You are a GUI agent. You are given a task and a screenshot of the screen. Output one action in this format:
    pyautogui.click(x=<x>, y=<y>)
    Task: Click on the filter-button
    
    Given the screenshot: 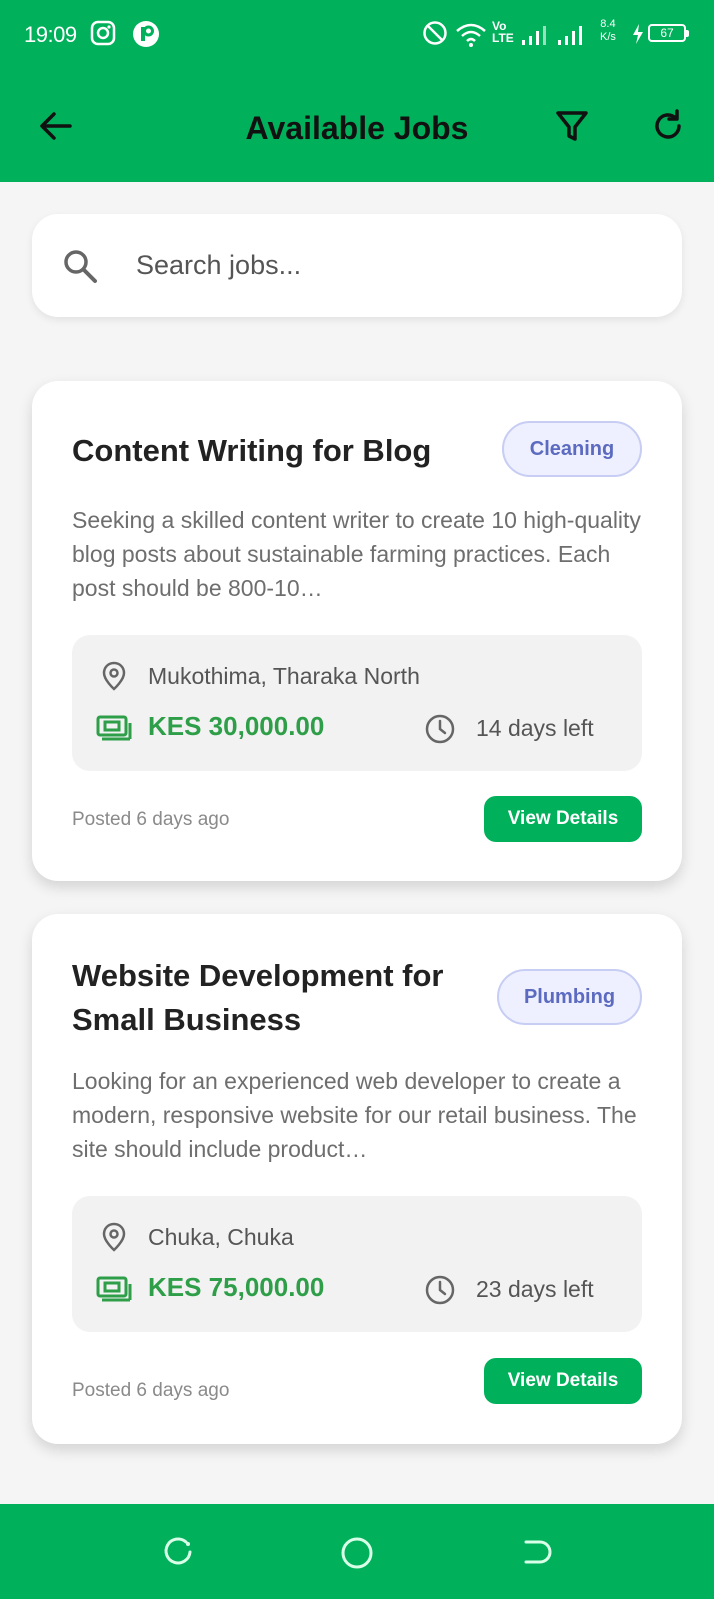 What is the action you would take?
    pyautogui.click(x=572, y=128)
    